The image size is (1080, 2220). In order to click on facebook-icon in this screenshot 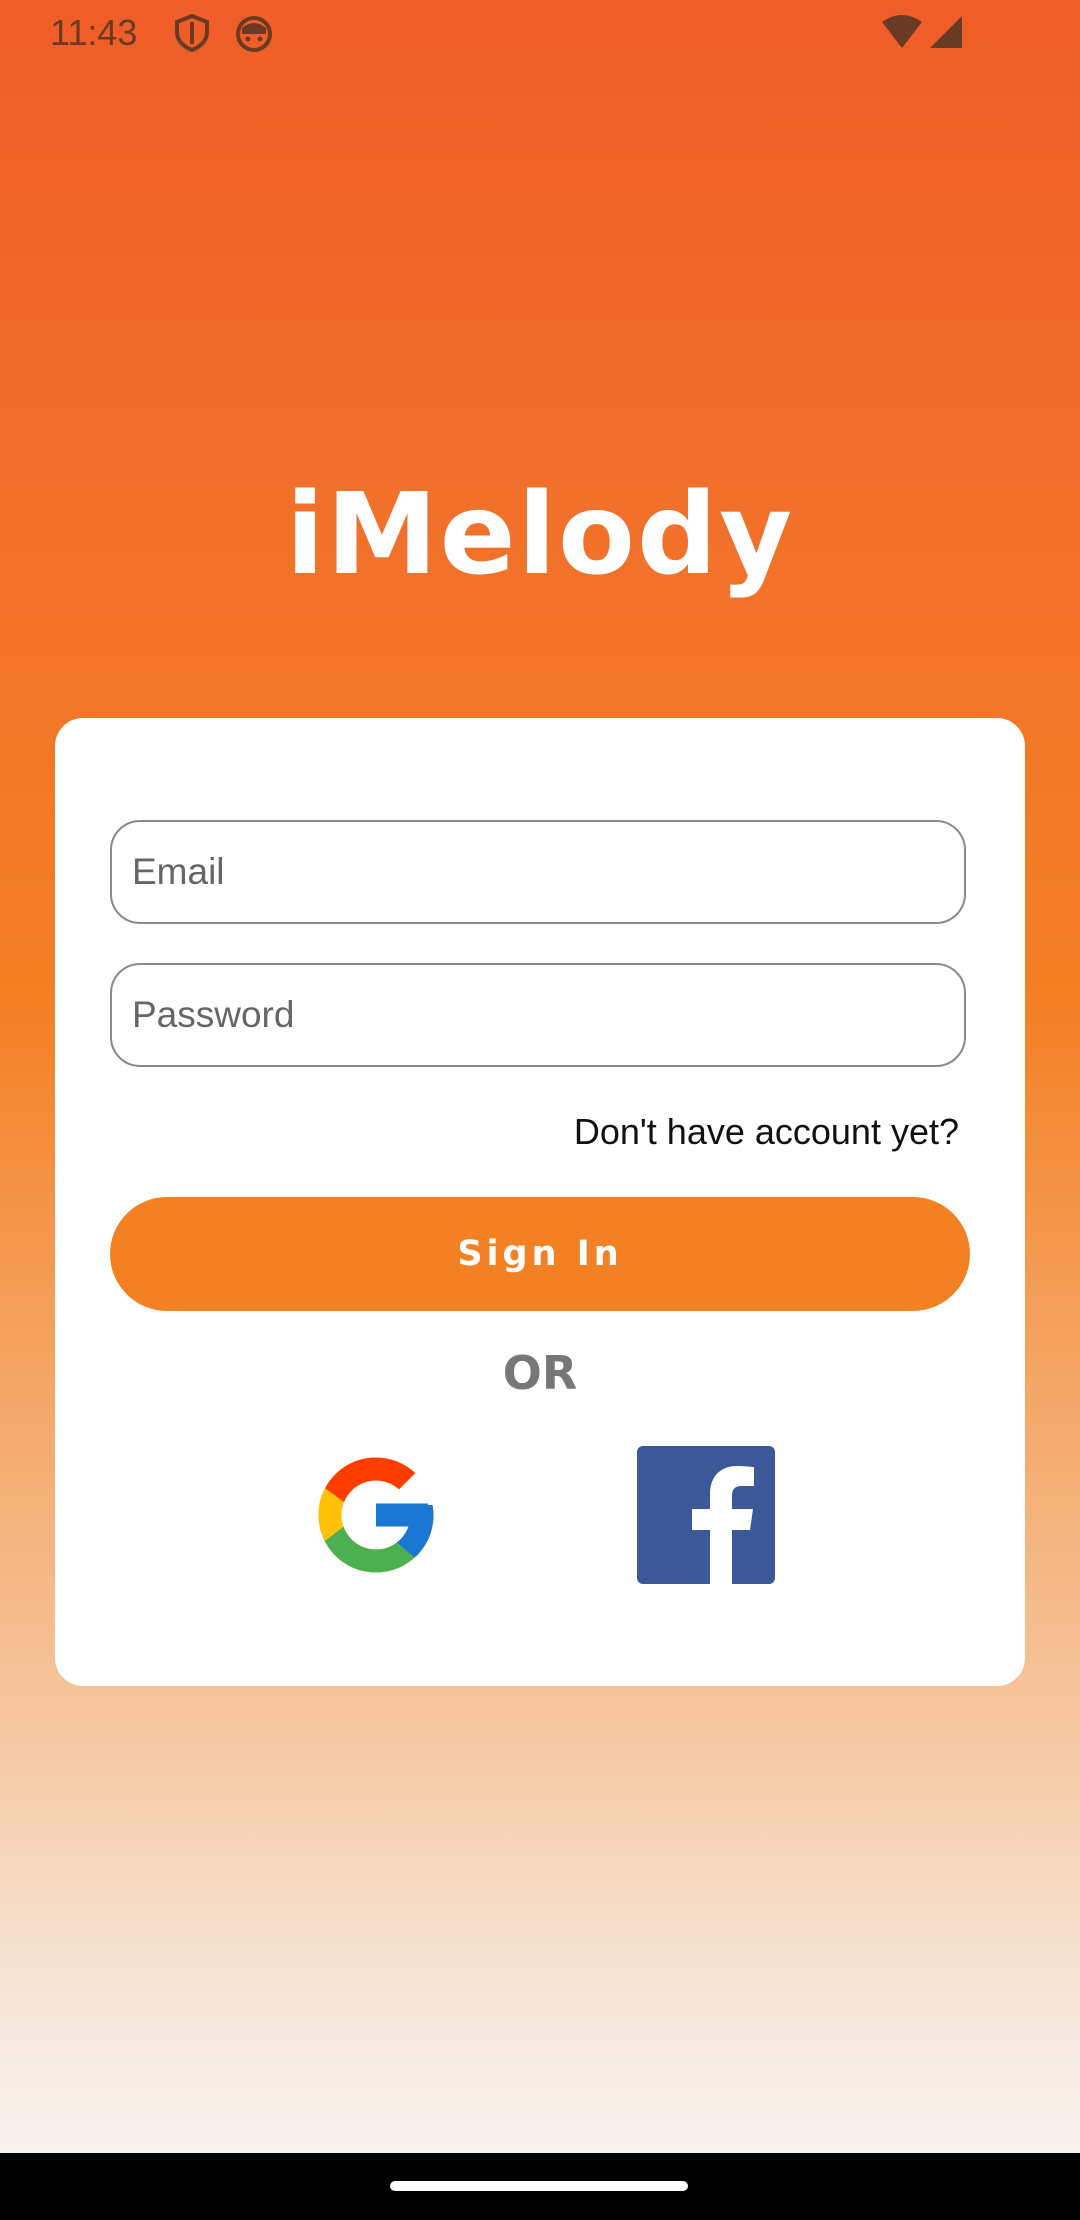, I will do `click(706, 1515)`.